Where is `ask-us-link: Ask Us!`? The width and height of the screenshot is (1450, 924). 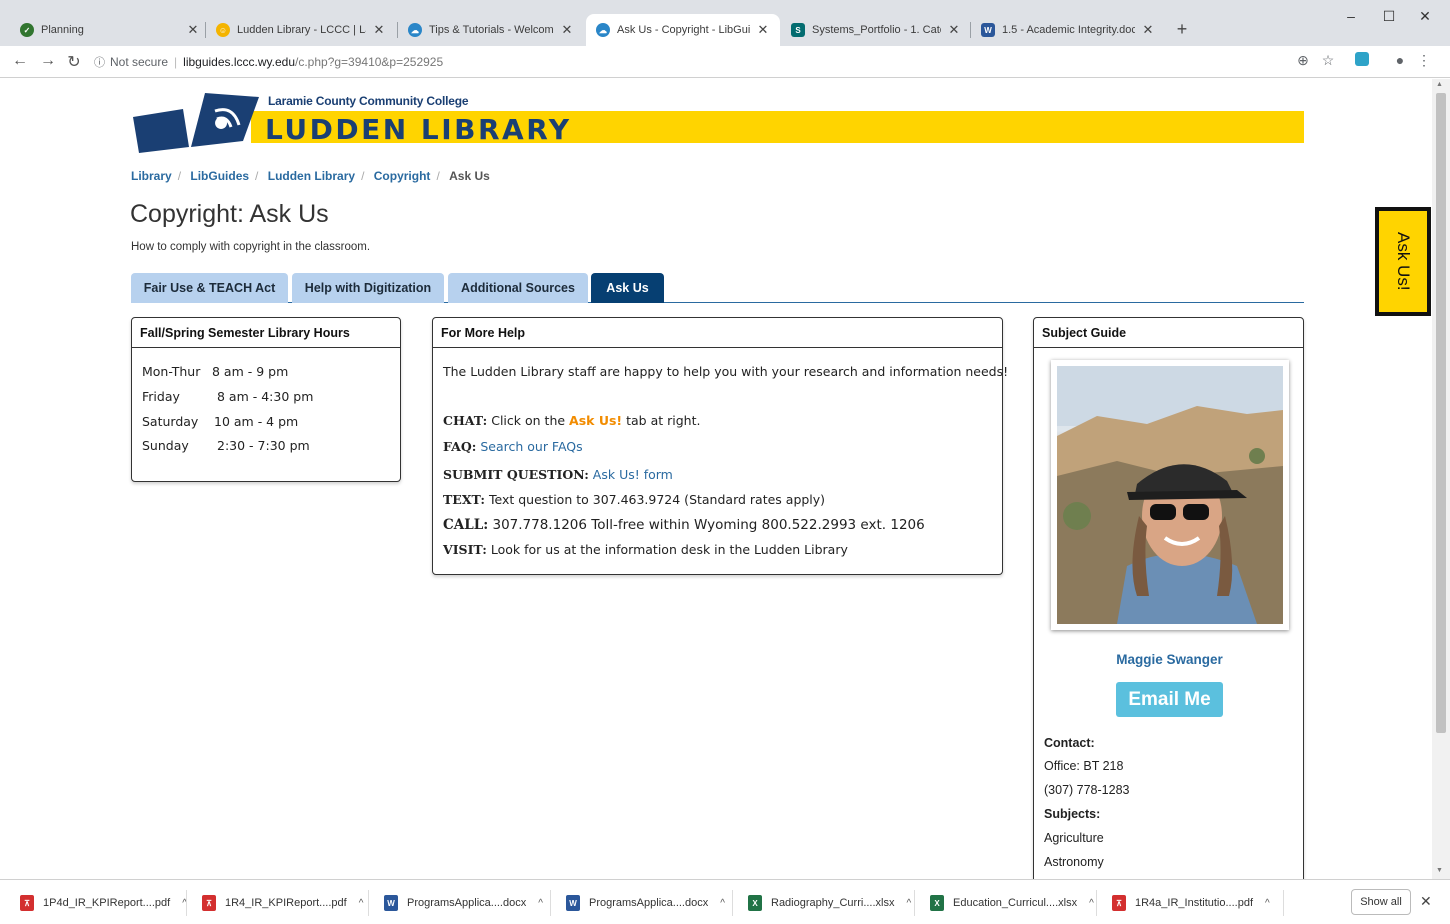 ask-us-link: Ask Us! is located at coordinates (595, 420).